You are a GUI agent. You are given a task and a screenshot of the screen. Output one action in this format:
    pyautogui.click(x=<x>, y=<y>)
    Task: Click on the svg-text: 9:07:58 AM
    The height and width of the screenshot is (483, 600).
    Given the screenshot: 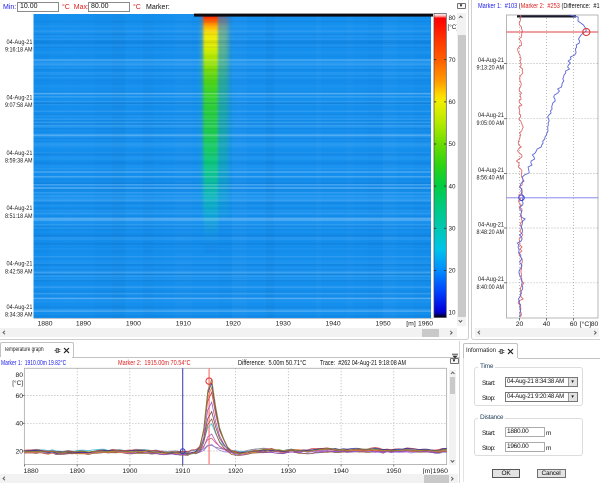 What is the action you would take?
    pyautogui.click(x=19, y=105)
    